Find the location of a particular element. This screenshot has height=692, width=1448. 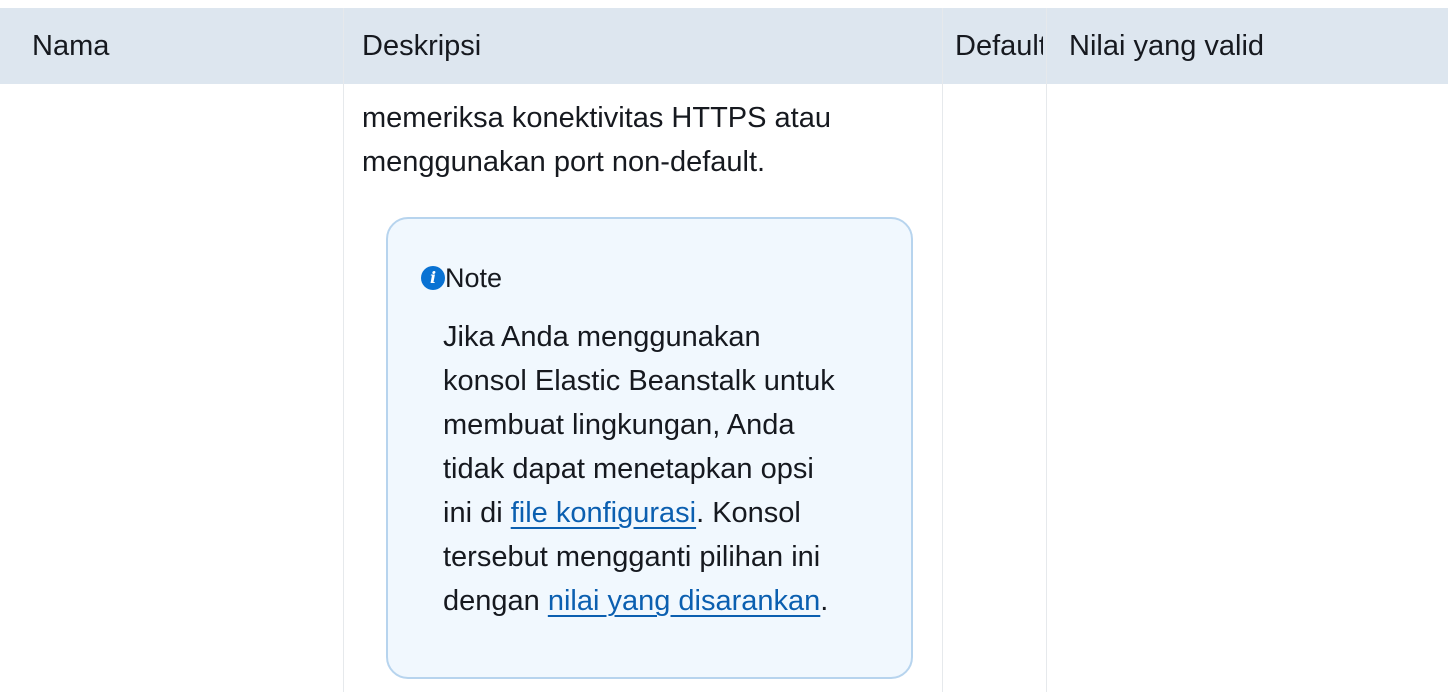

note-line: tidak dapat menetapkan opsi is located at coordinates (628, 469).